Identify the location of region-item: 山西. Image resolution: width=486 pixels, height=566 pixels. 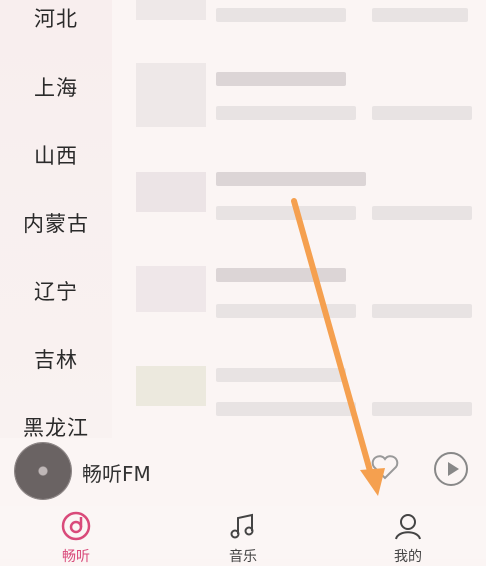
(56, 155).